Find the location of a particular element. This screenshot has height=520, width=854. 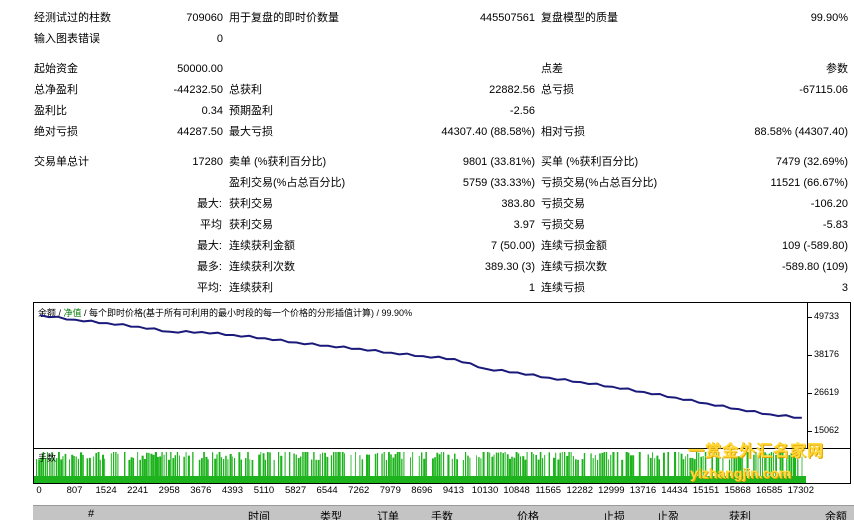

col-price: 价格 is located at coordinates (528, 514).